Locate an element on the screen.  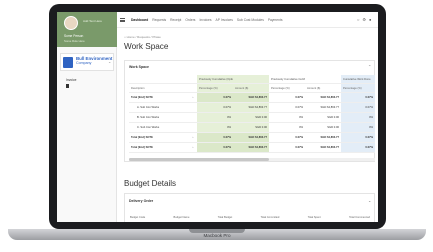
toolbar-icons: ○ ⚙ ● is located at coordinates (364, 19).